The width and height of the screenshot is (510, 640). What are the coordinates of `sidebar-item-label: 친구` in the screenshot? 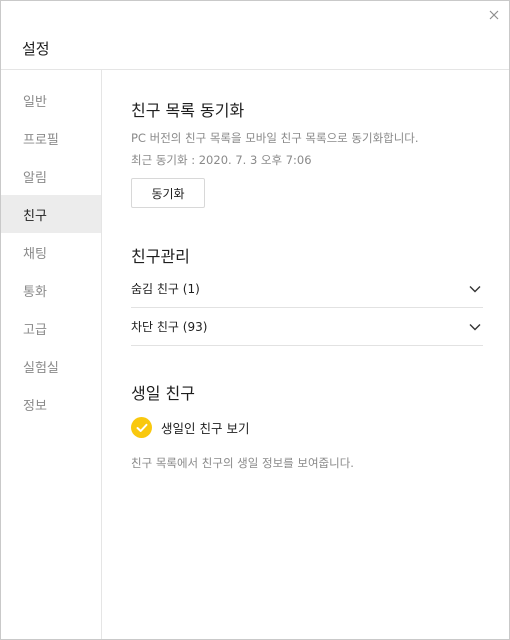 It's located at (35, 216).